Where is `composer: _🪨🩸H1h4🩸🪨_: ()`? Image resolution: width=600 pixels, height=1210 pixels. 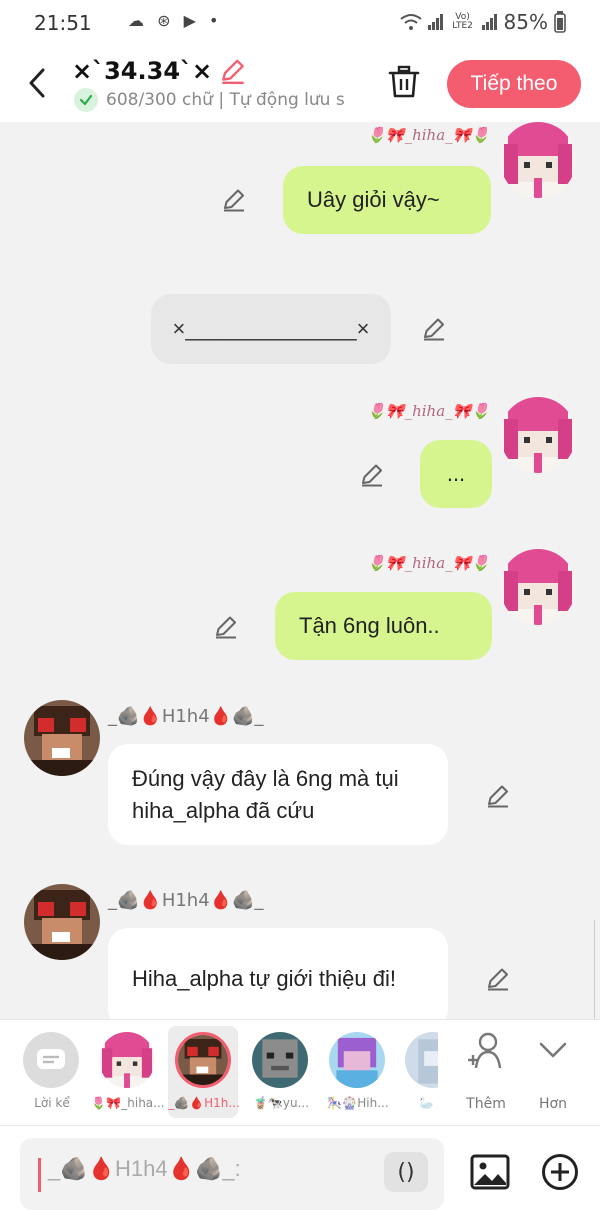
composer: _🪨🩸H1h4🩸🪨_: () is located at coordinates (300, 1167).